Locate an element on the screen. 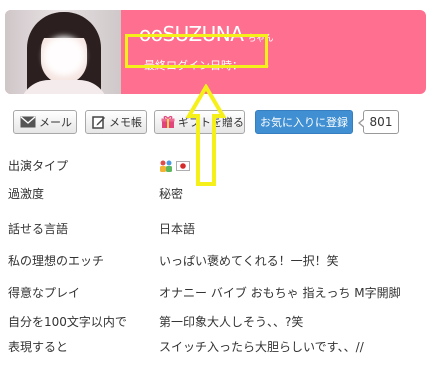 Image resolution: width=436 pixels, height=376 pixels. memo-button-label: メモ帳 is located at coordinates (125, 122).